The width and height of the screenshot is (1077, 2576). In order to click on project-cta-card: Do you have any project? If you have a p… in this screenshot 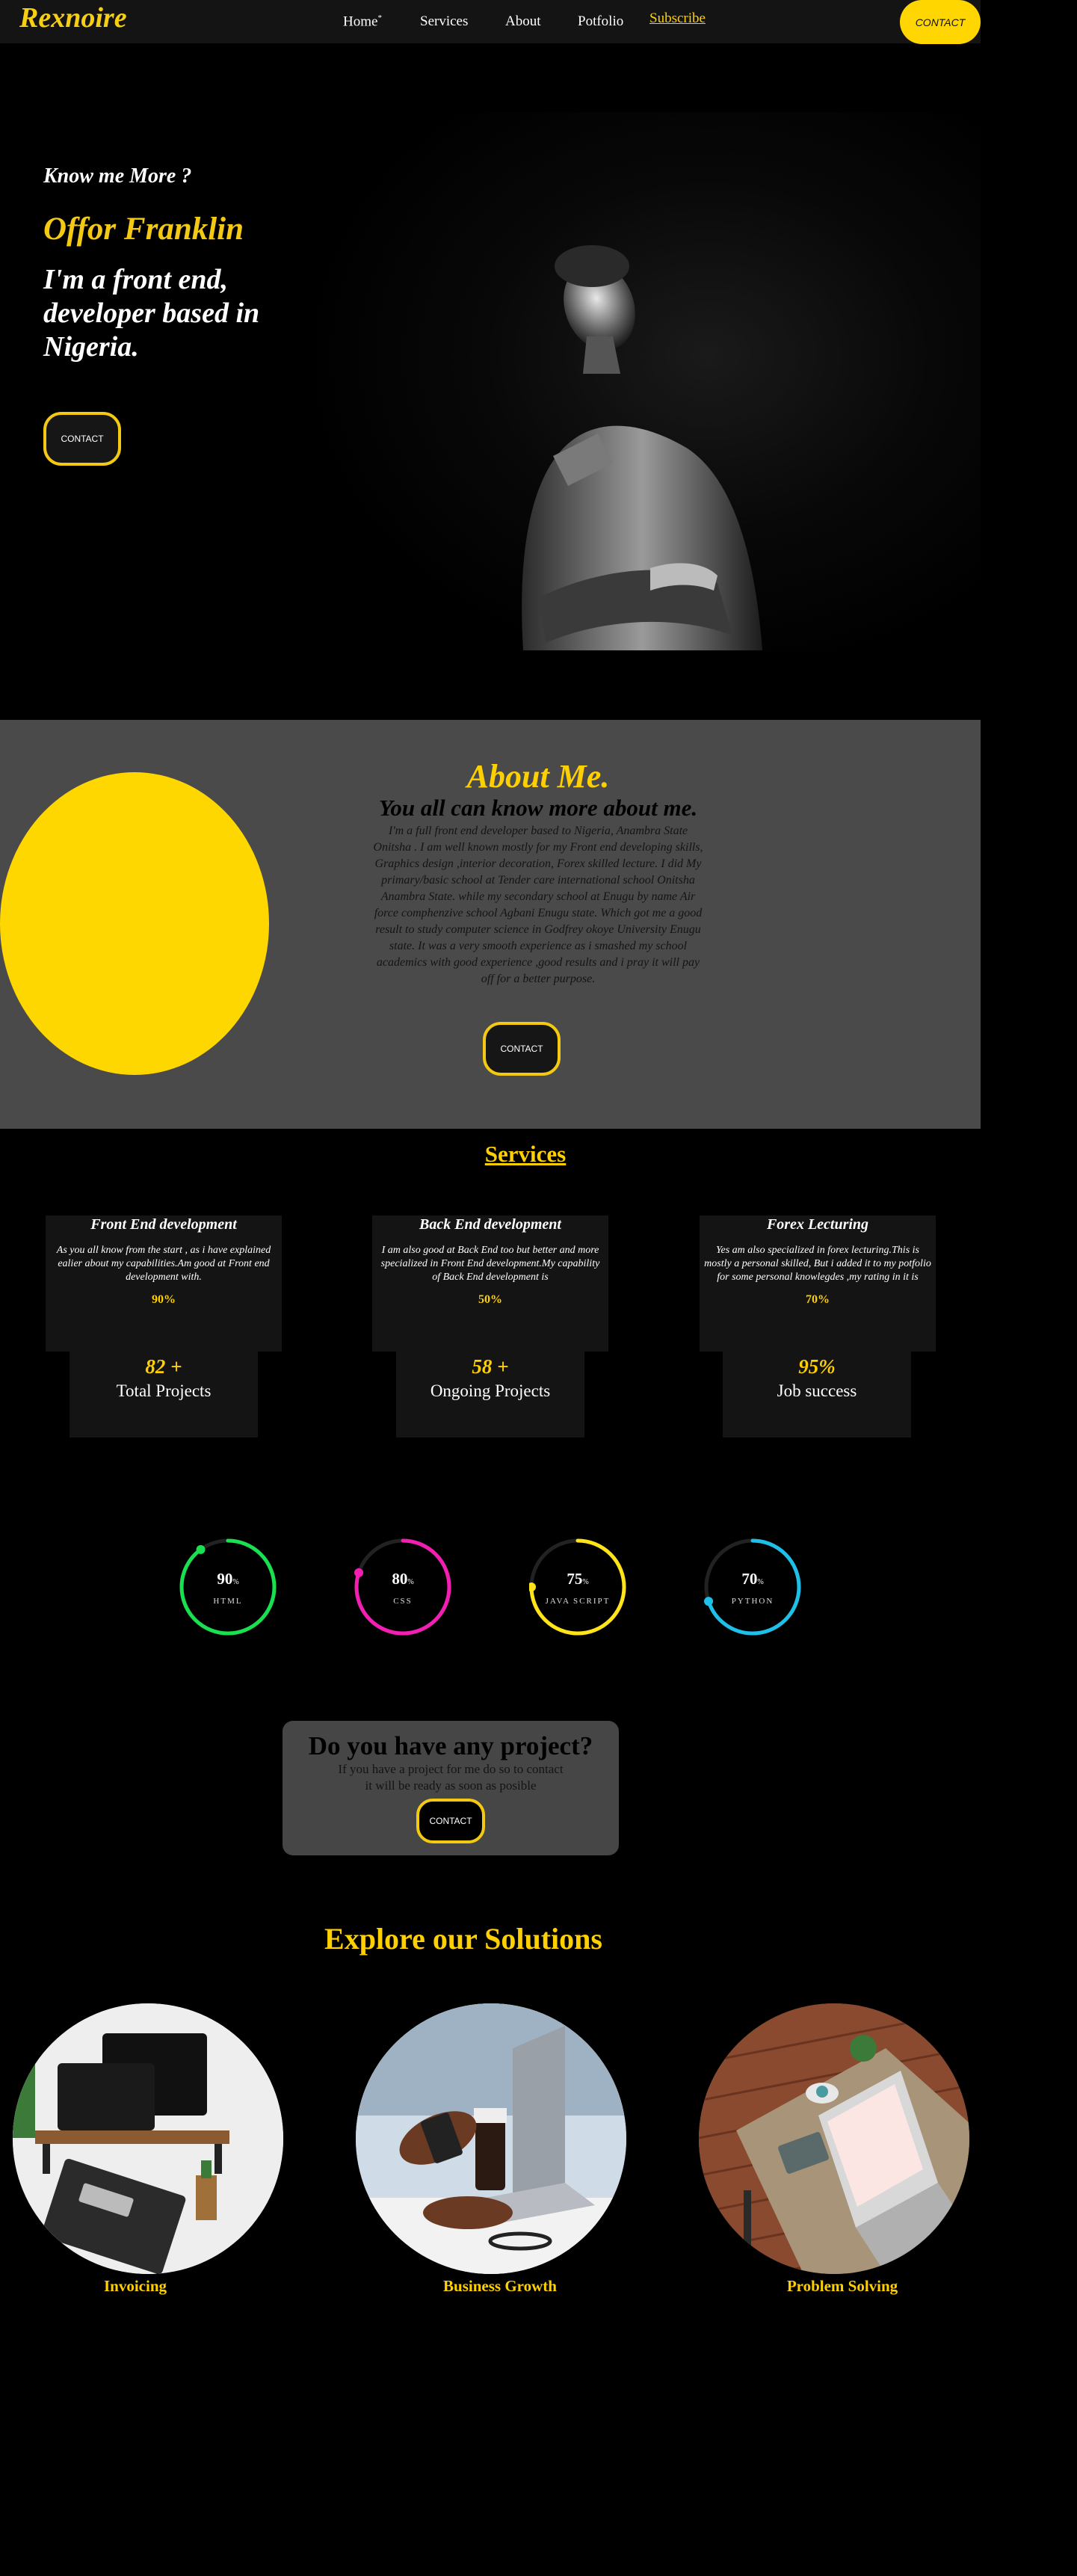, I will do `click(451, 1788)`.